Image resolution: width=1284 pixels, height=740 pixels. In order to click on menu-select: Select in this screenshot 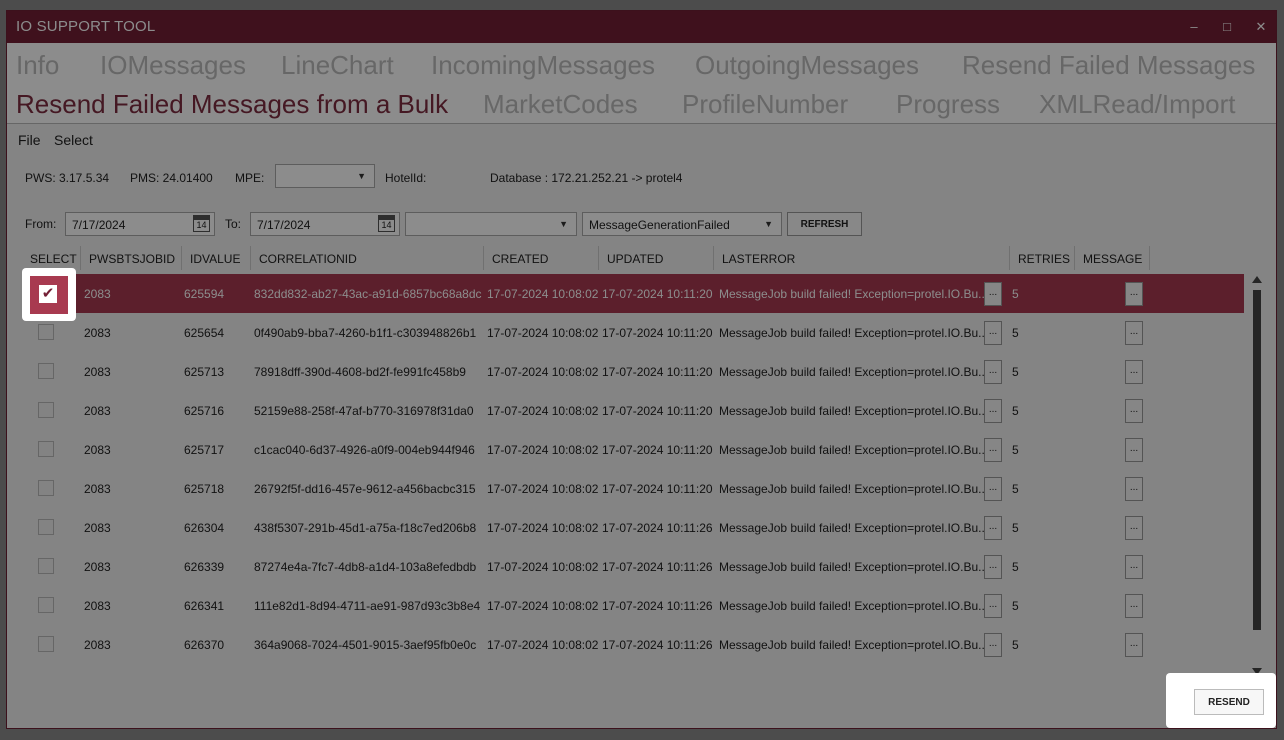, I will do `click(73, 140)`.